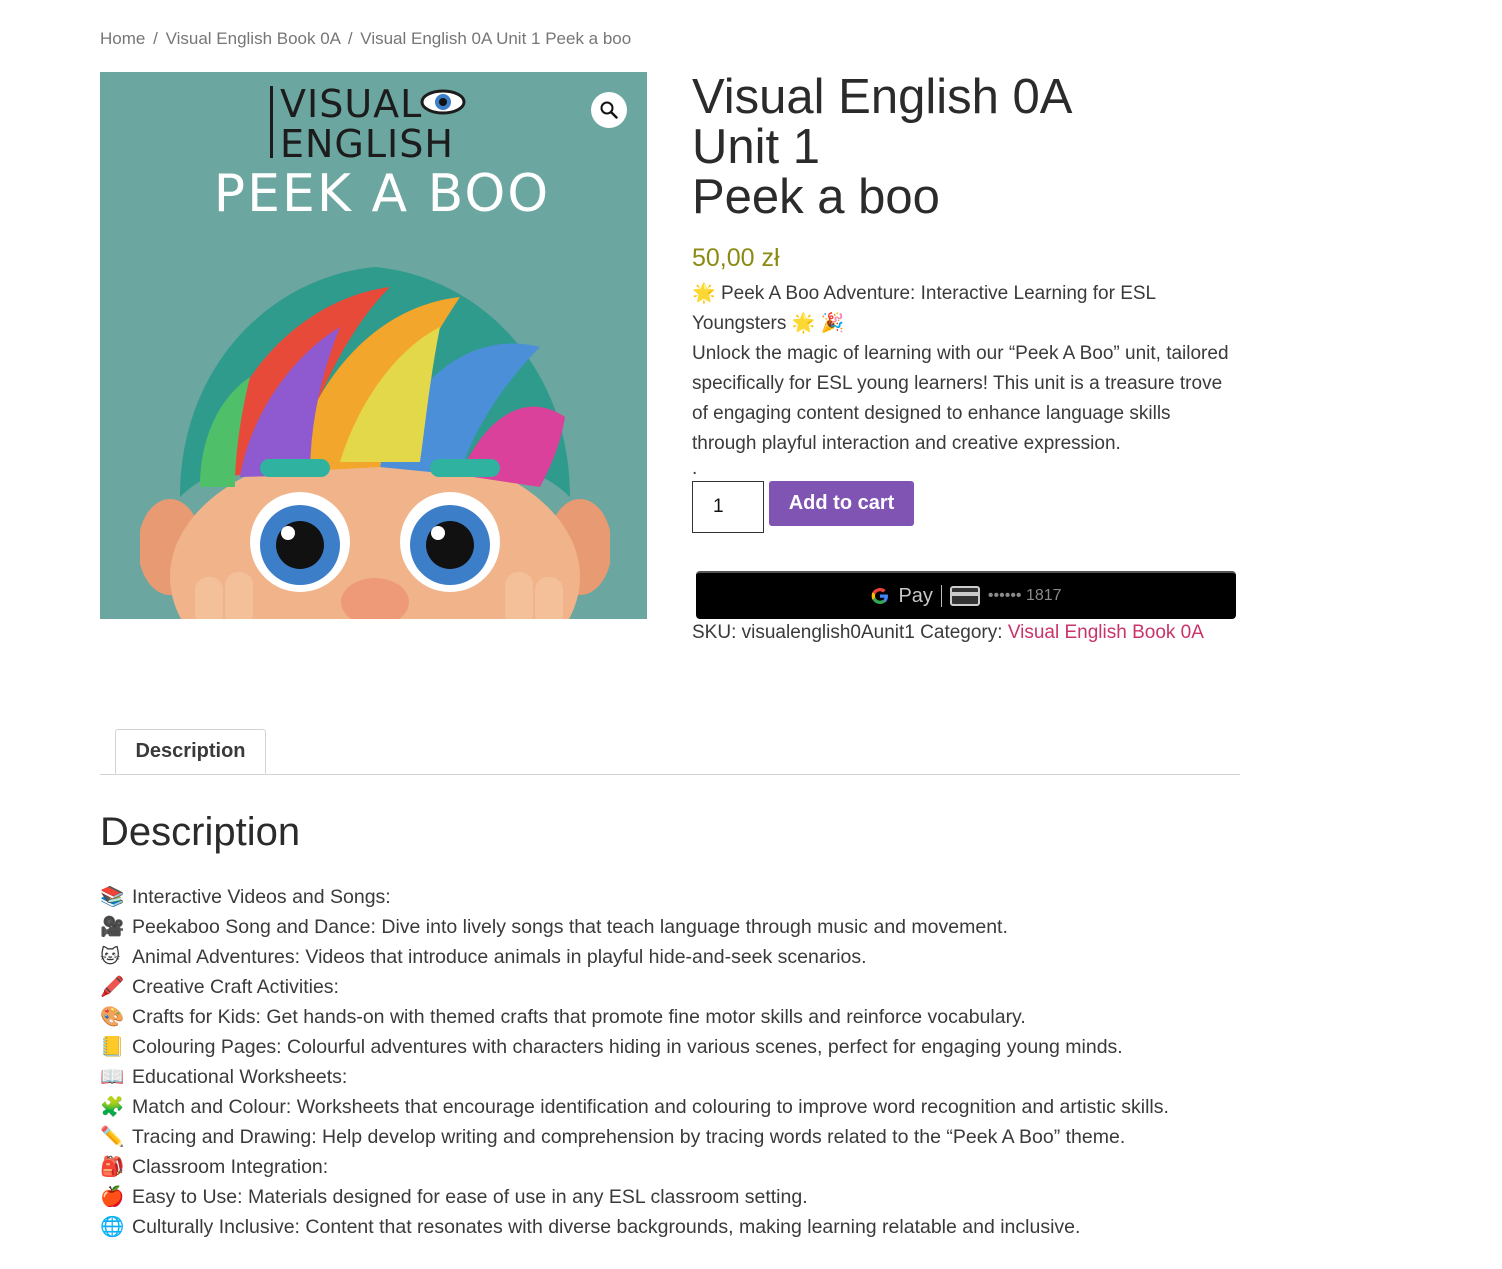 This screenshot has width=1502, height=1269. What do you see at coordinates (880, 596) in the screenshot?
I see `google-g-icon` at bounding box center [880, 596].